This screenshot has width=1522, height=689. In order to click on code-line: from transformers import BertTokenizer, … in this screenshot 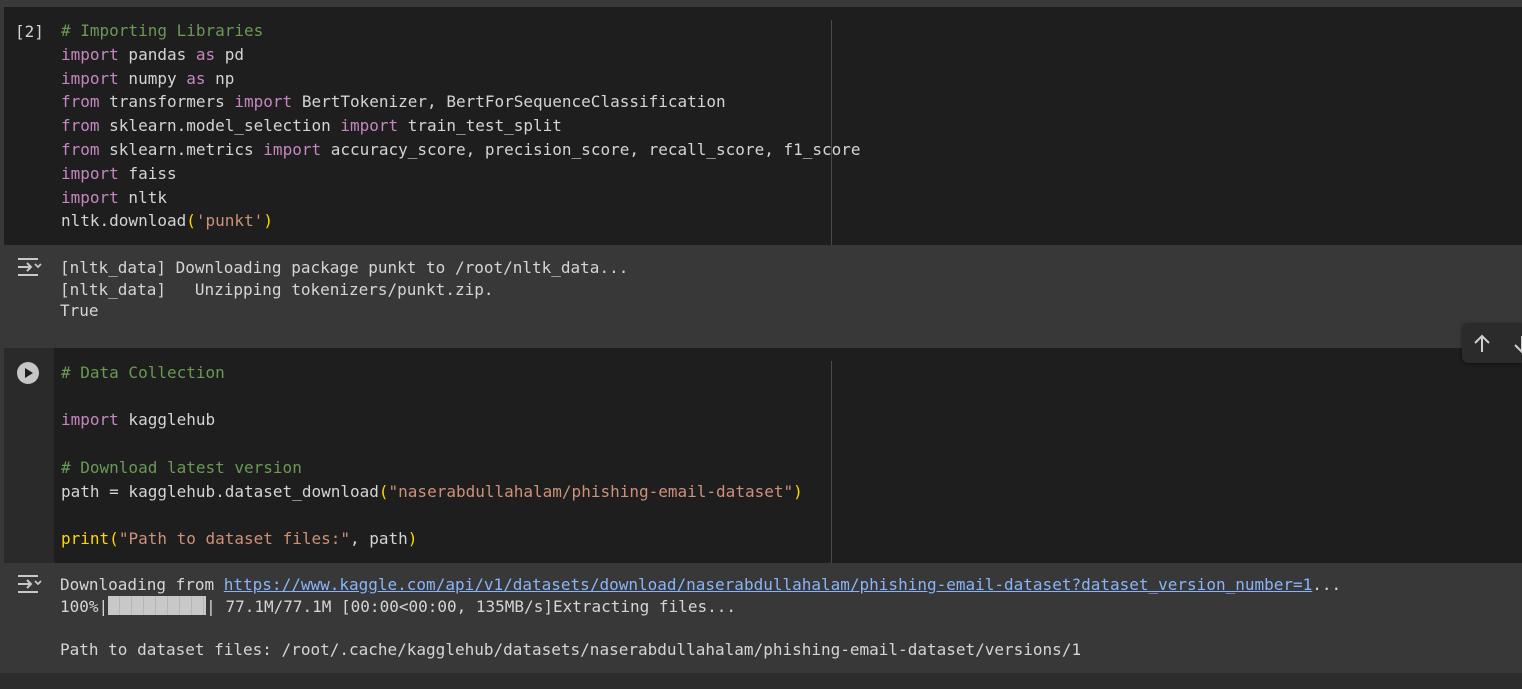, I will do `click(393, 102)`.